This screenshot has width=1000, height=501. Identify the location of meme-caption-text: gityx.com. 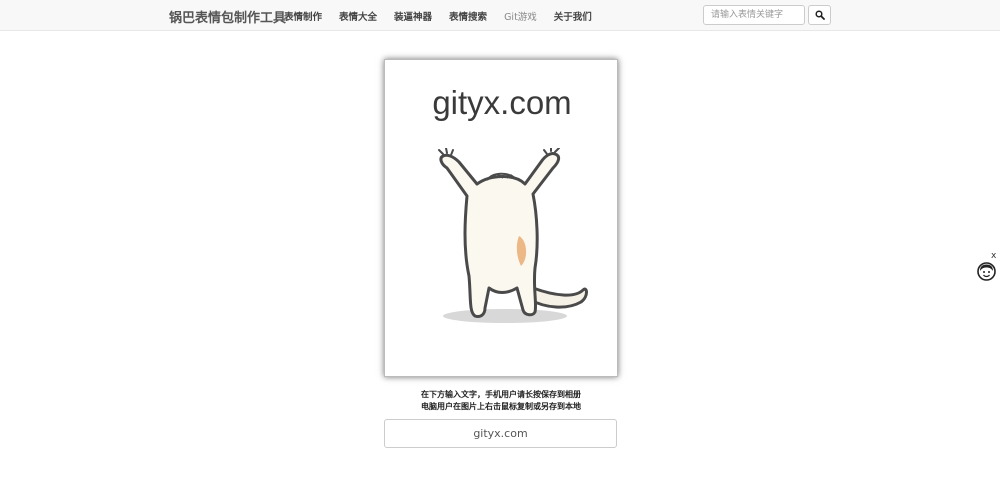
(502, 102).